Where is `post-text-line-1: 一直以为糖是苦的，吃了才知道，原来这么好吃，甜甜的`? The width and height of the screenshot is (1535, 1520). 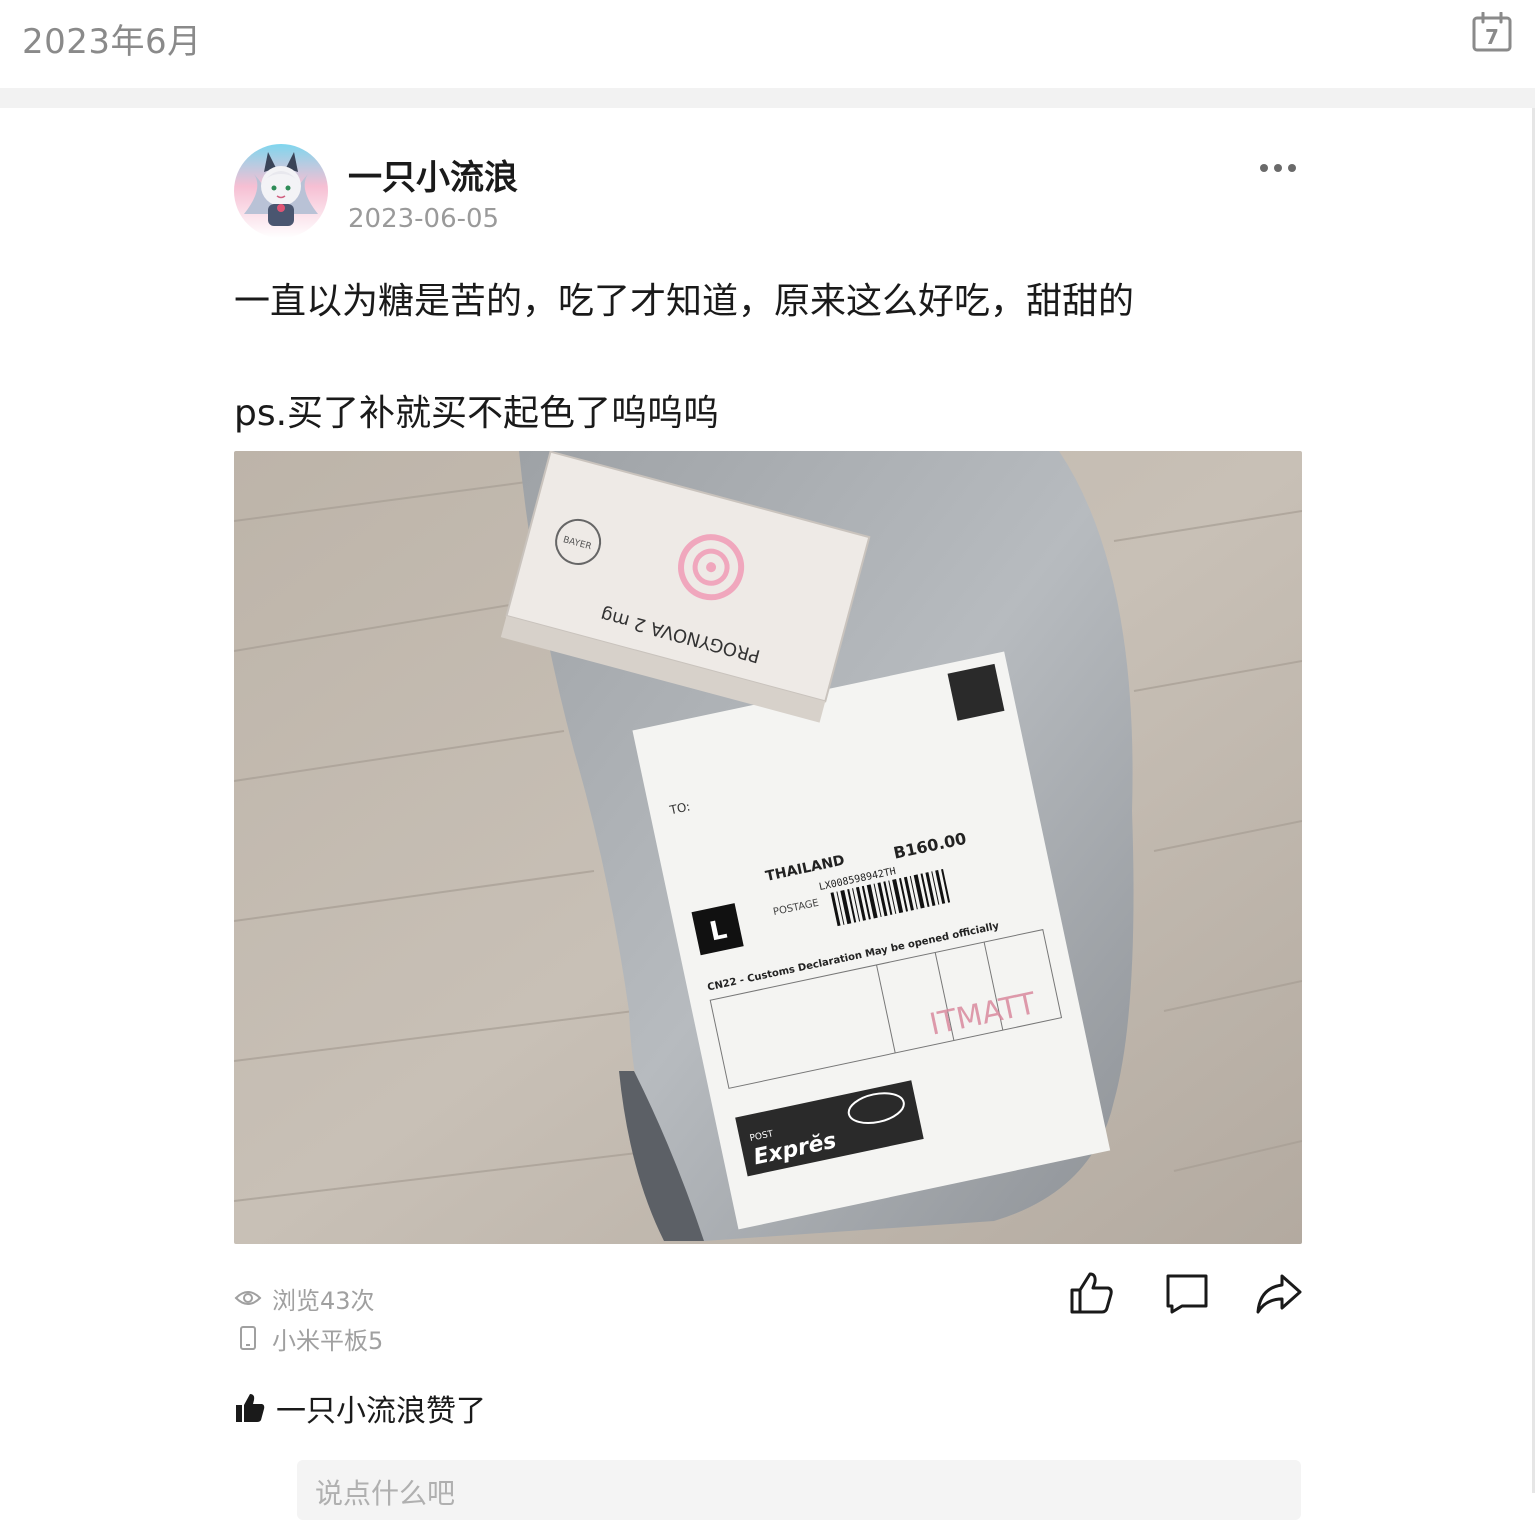
post-text-line-1: 一直以为糖是苦的，吃了才知道，原来这么好吃，甜甜的 is located at coordinates (684, 301).